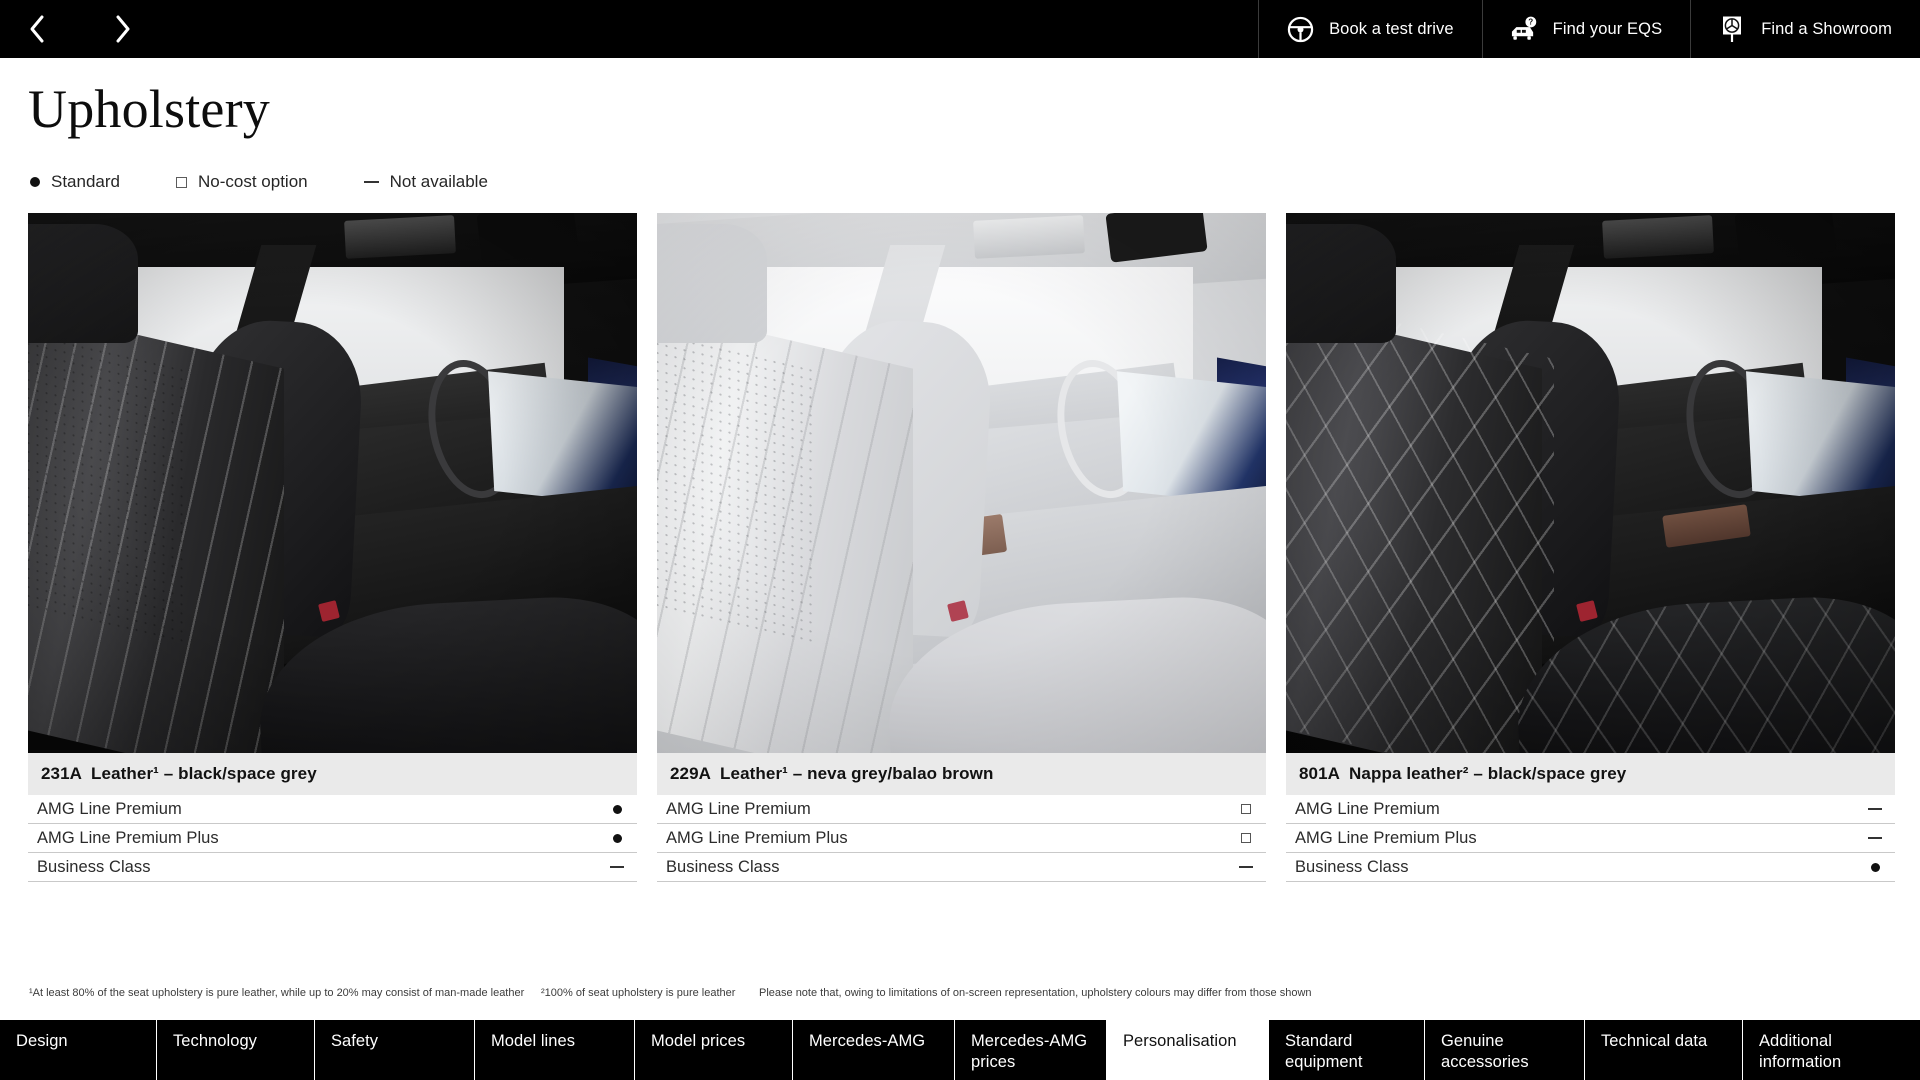  What do you see at coordinates (1826, 28) in the screenshot?
I see `find-a-showroom-label: Find a Showroom` at bounding box center [1826, 28].